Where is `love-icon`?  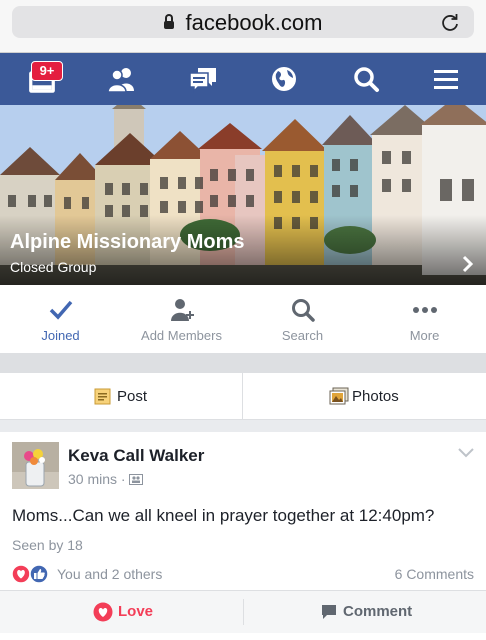
love-icon is located at coordinates (103, 612).